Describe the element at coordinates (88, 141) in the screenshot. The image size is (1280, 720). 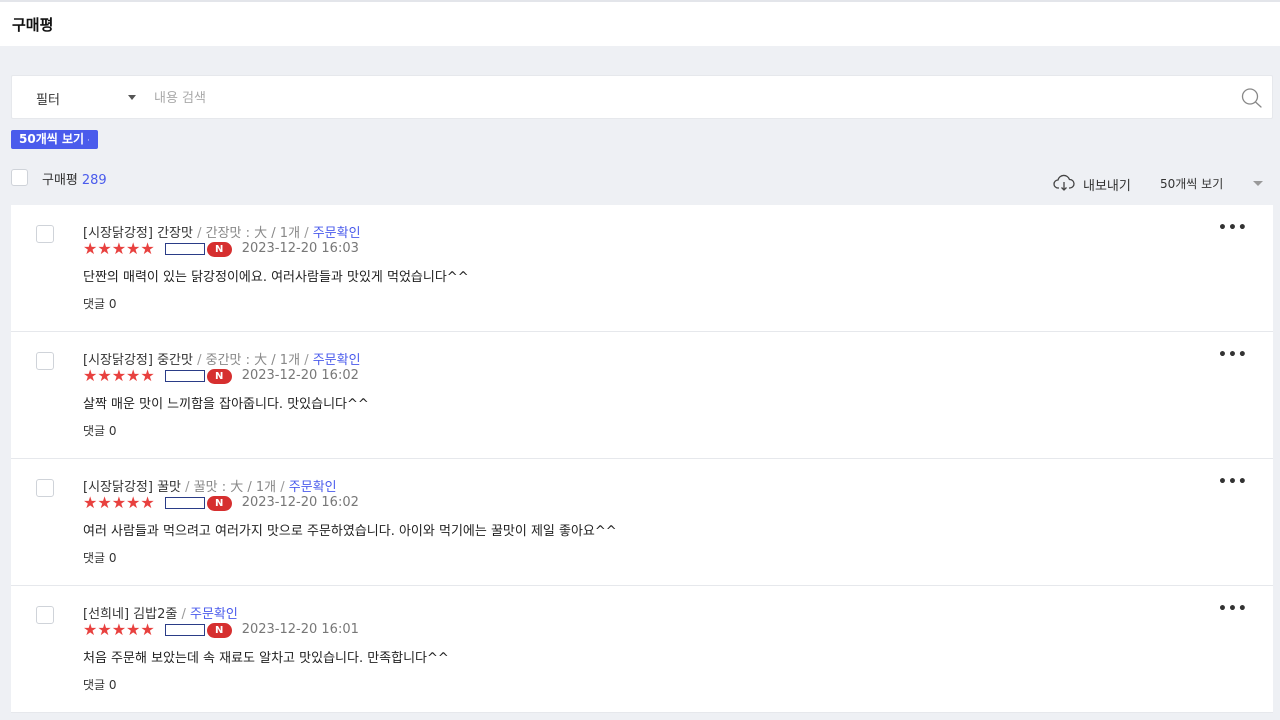
I see `chip-remove-icon: ·` at that location.